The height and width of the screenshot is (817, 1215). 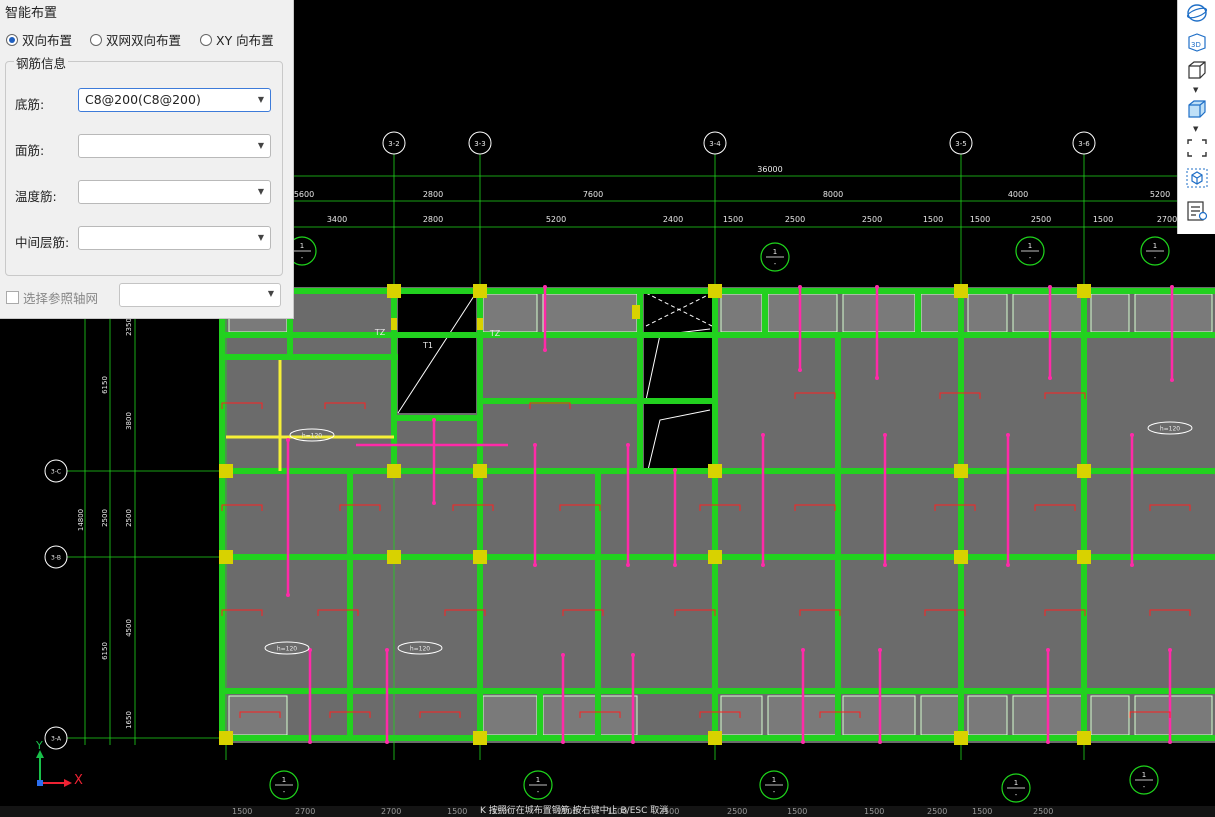 What do you see at coordinates (129, 421) in the screenshot?
I see `dimension-left: 3800` at bounding box center [129, 421].